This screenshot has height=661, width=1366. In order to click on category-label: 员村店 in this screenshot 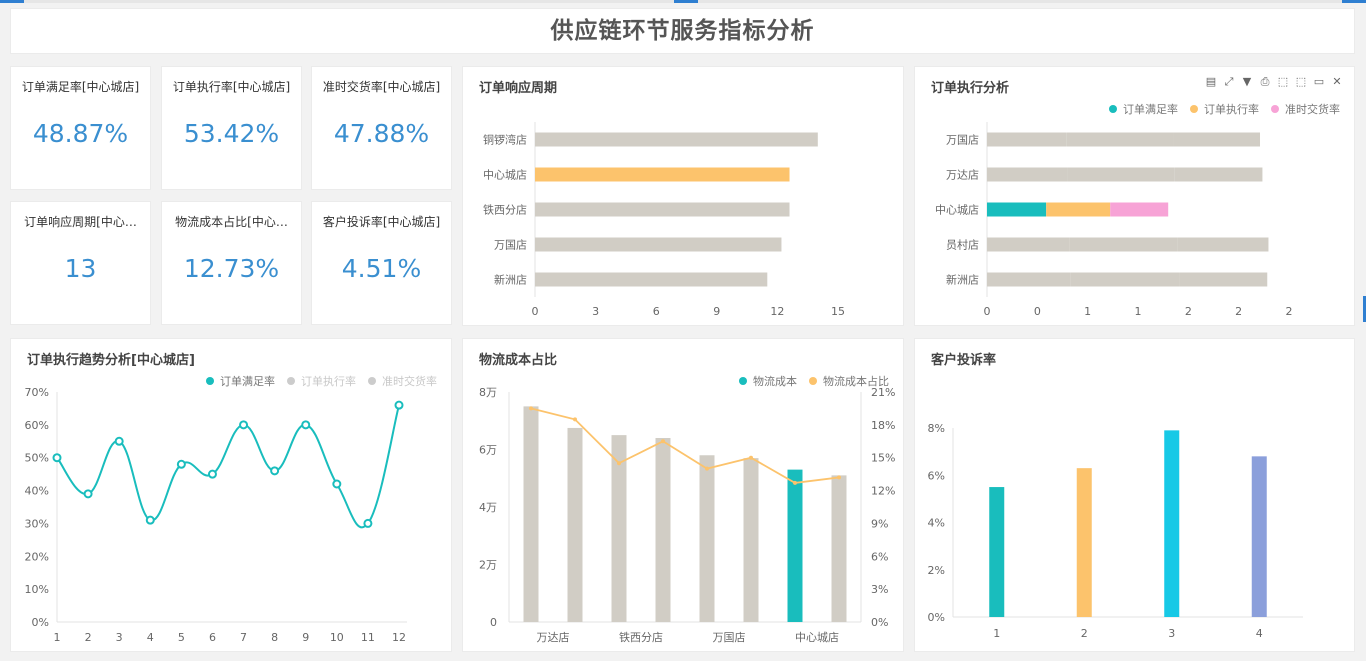, I will do `click(962, 245)`.